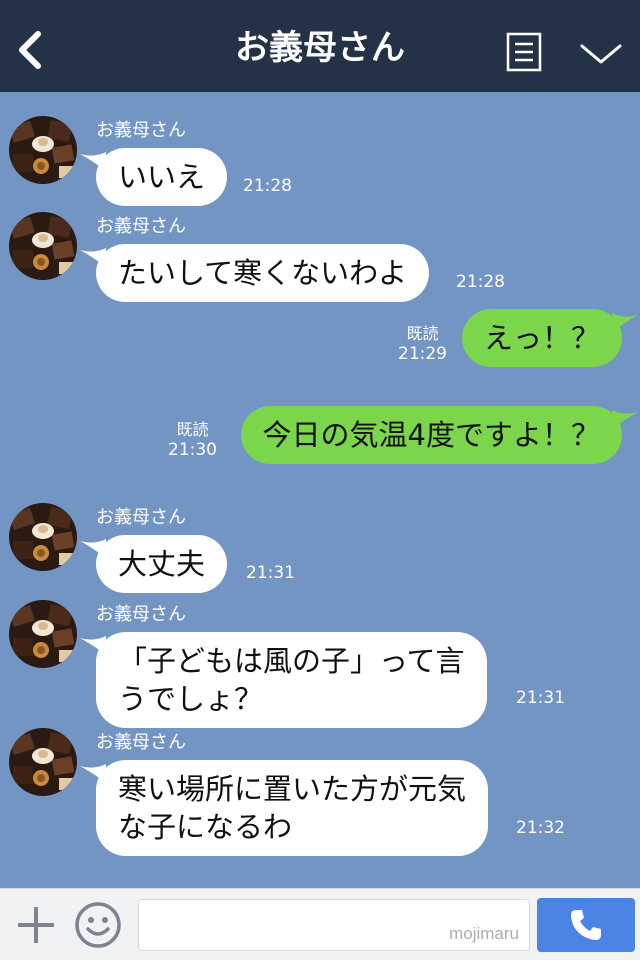 The image size is (640, 960). I want to click on chat-title: お義母さん, so click(320, 48).